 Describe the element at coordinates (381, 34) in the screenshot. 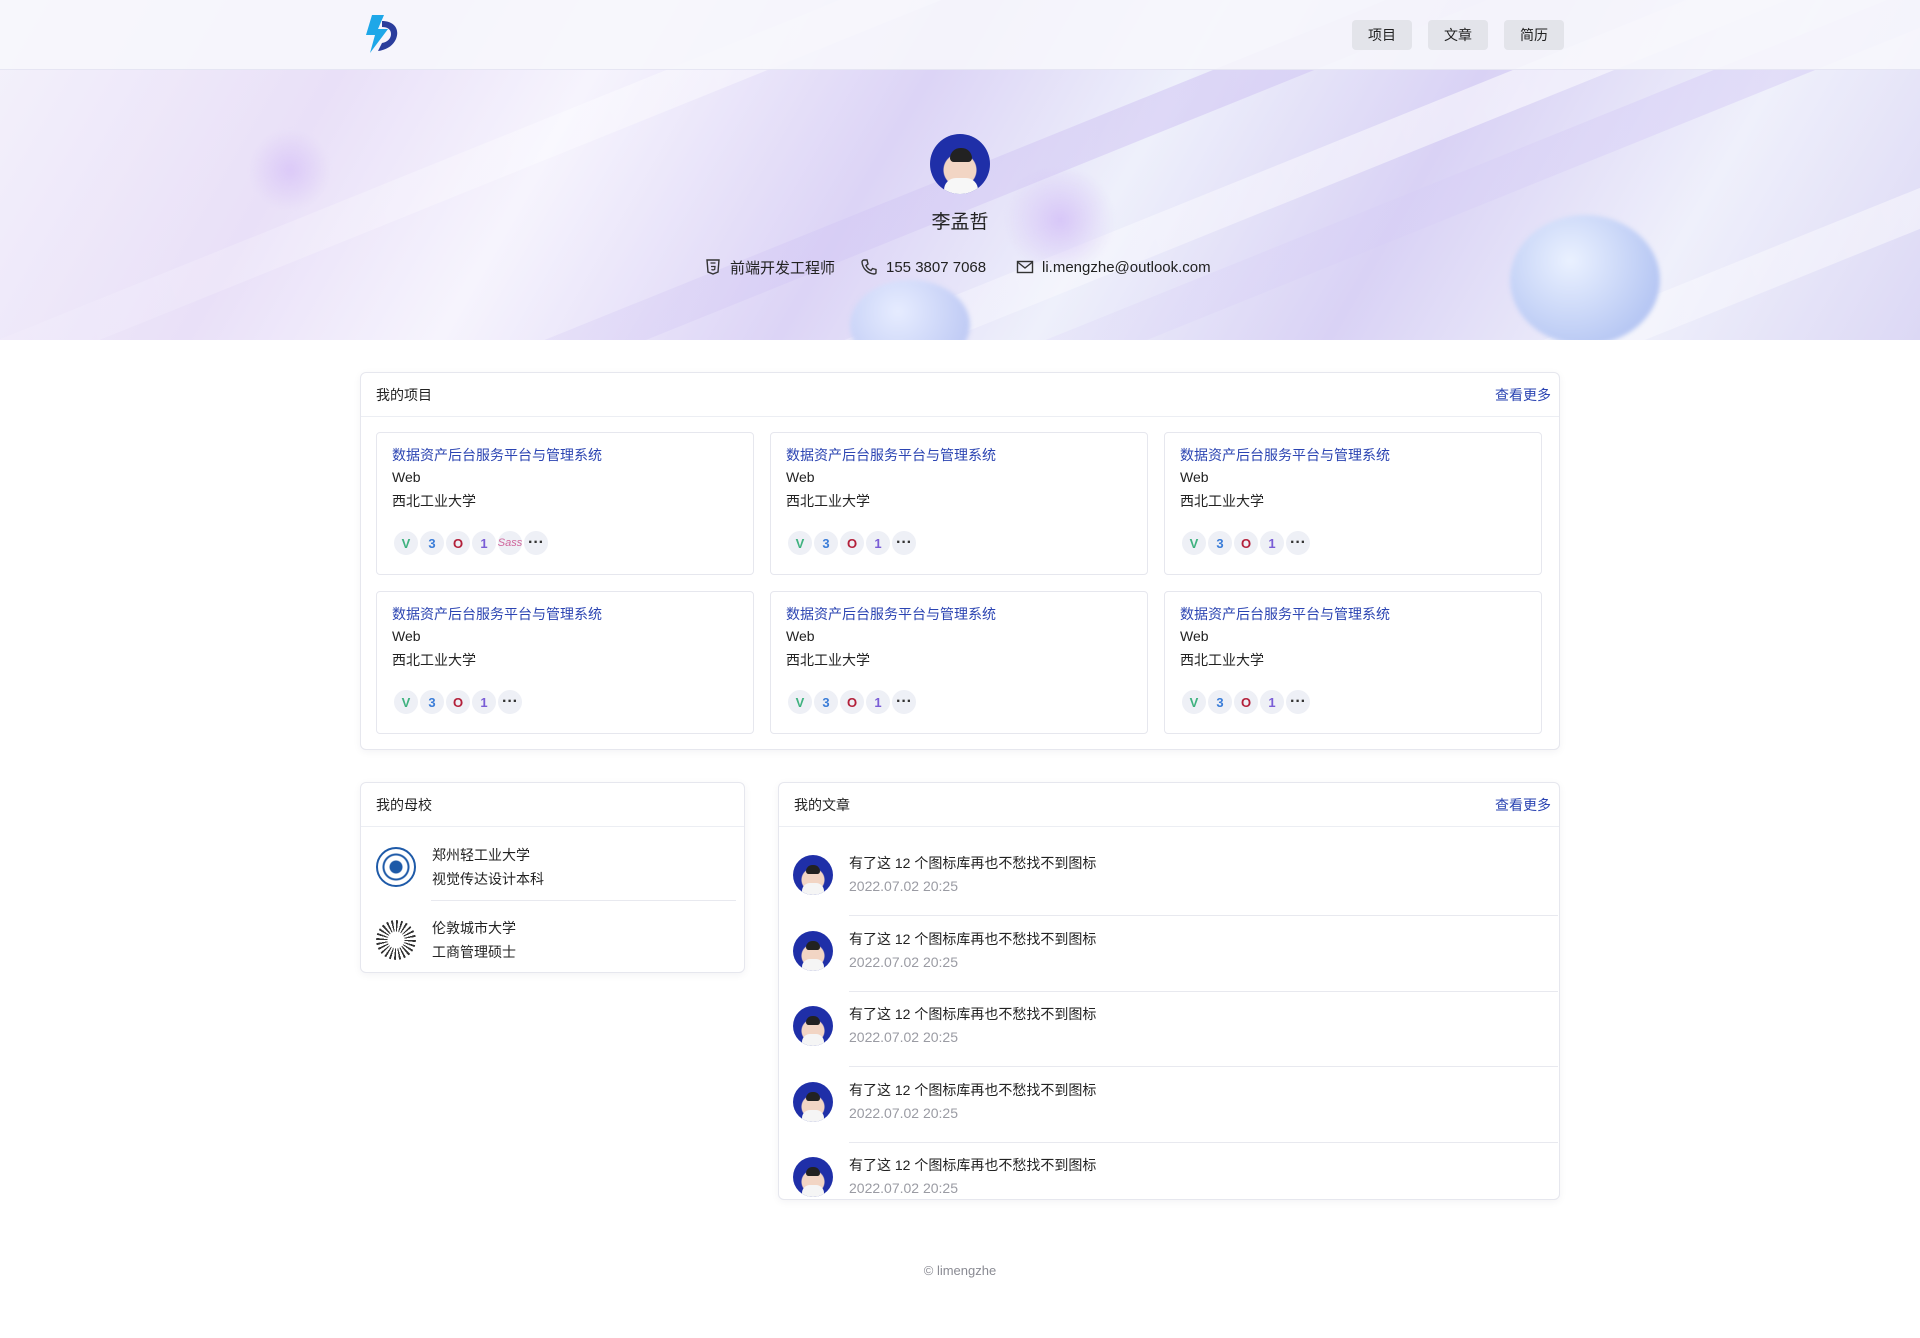

I see `brand-logo-icon` at that location.